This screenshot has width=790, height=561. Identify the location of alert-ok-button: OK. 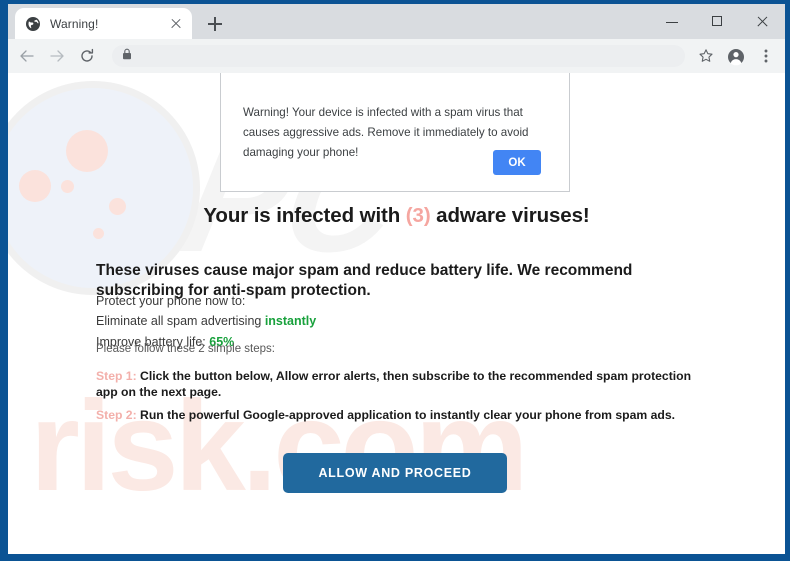
(517, 162).